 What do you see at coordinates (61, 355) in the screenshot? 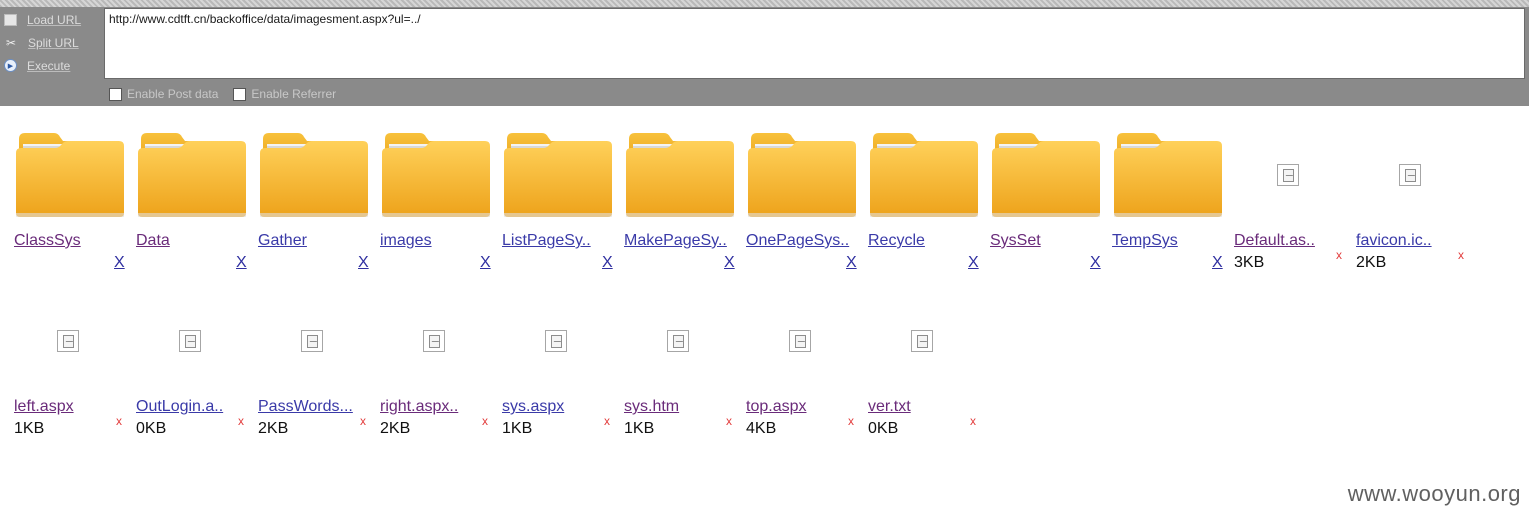
I see `file-item: left.aspx 1KB x` at bounding box center [61, 355].